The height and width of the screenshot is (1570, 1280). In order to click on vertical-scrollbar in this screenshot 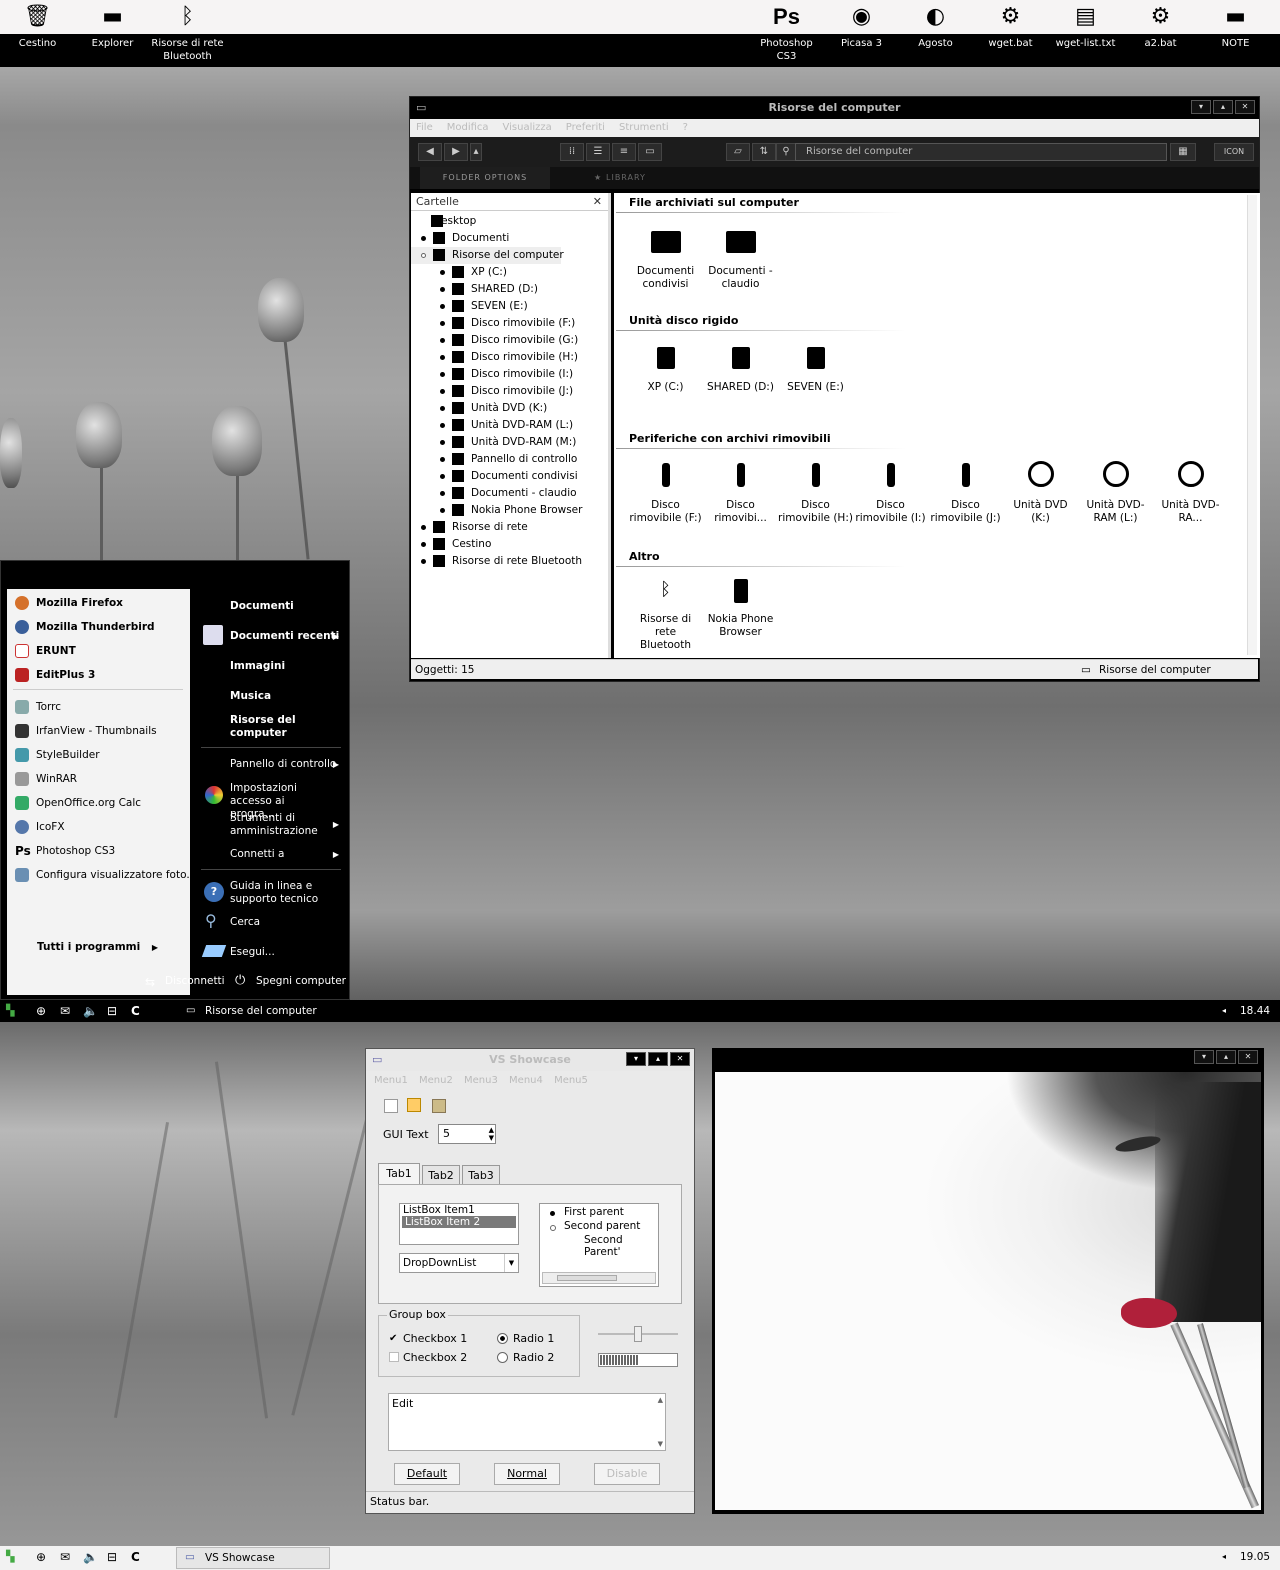, I will do `click(1252, 425)`.